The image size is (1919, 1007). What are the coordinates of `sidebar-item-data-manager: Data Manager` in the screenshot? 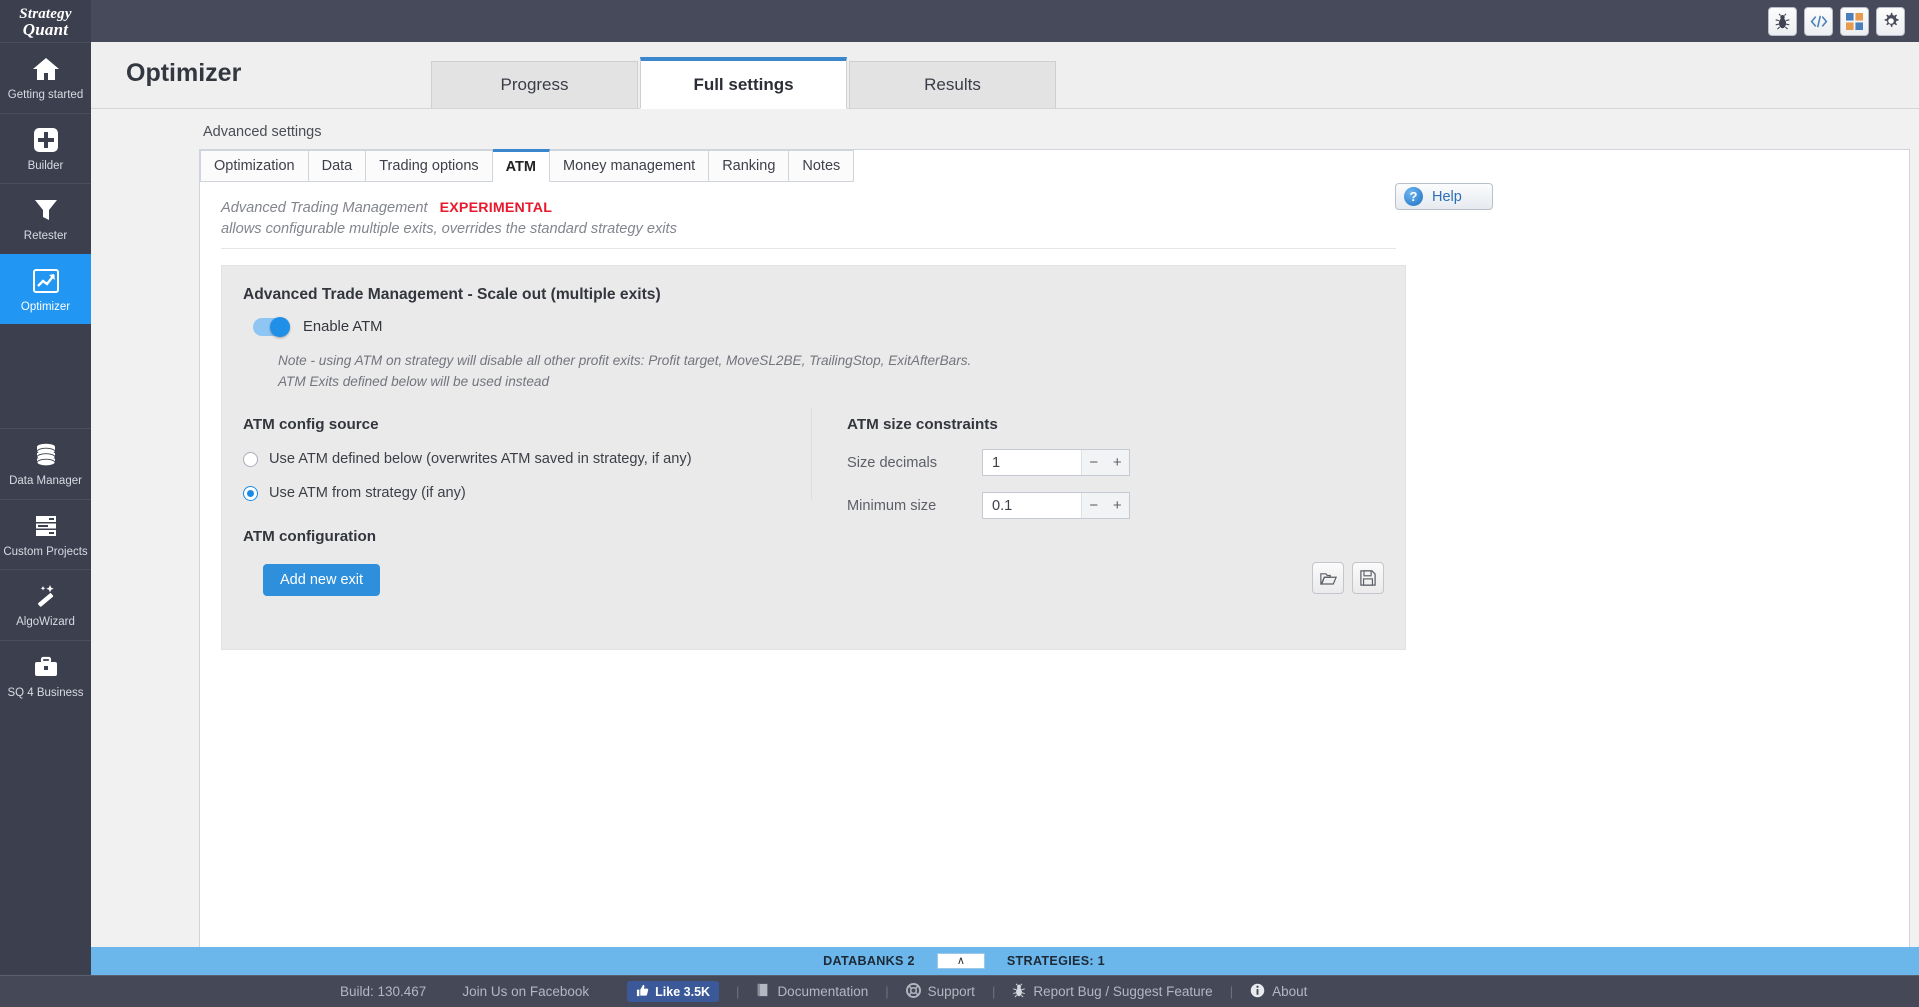 It's located at (45, 463).